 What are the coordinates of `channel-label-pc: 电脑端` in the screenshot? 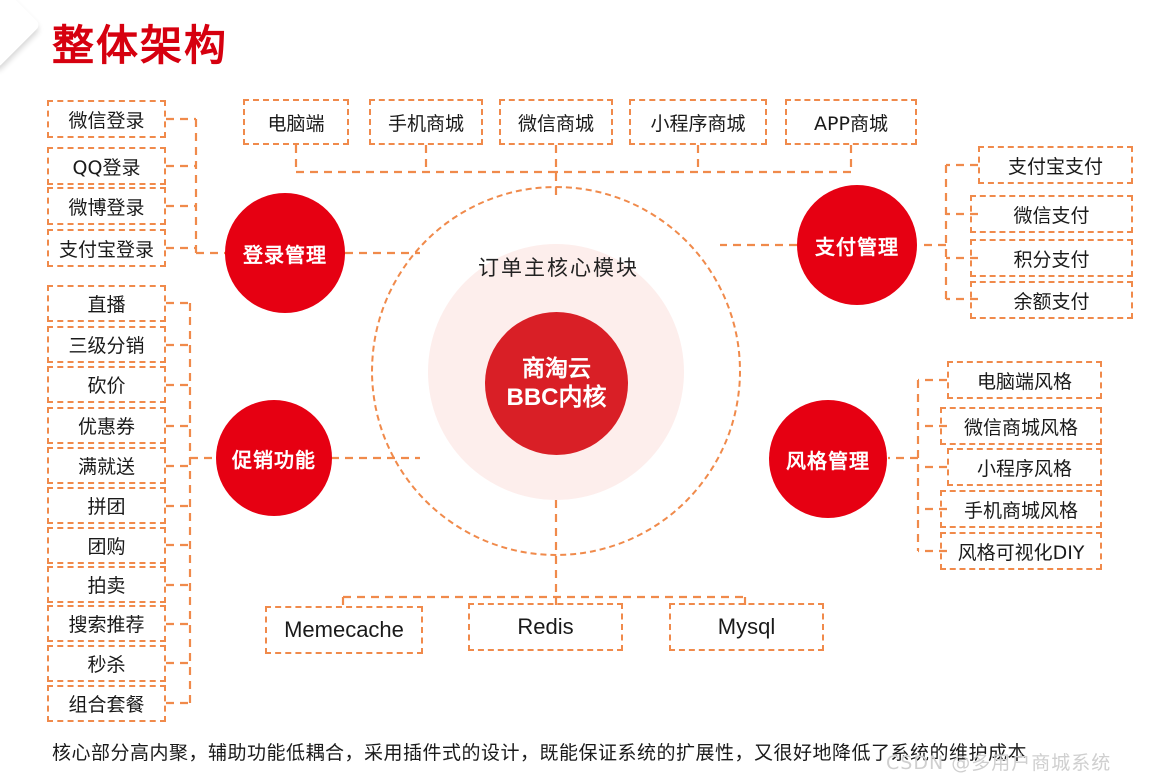 It's located at (296, 123).